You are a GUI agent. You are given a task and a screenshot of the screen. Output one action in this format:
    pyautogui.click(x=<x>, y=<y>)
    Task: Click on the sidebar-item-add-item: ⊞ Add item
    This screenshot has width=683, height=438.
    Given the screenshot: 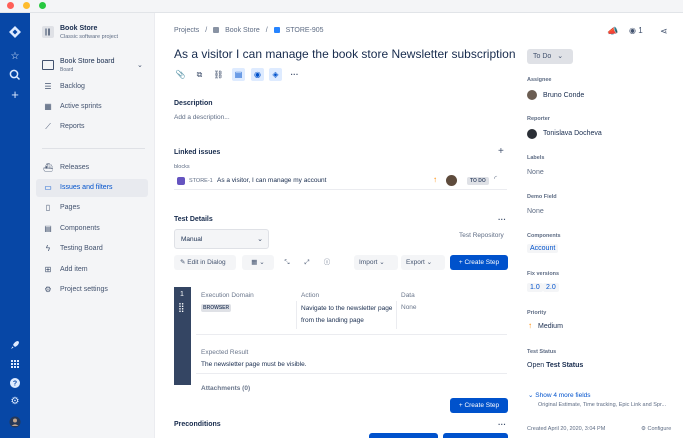 What is the action you would take?
    pyautogui.click(x=92, y=270)
    